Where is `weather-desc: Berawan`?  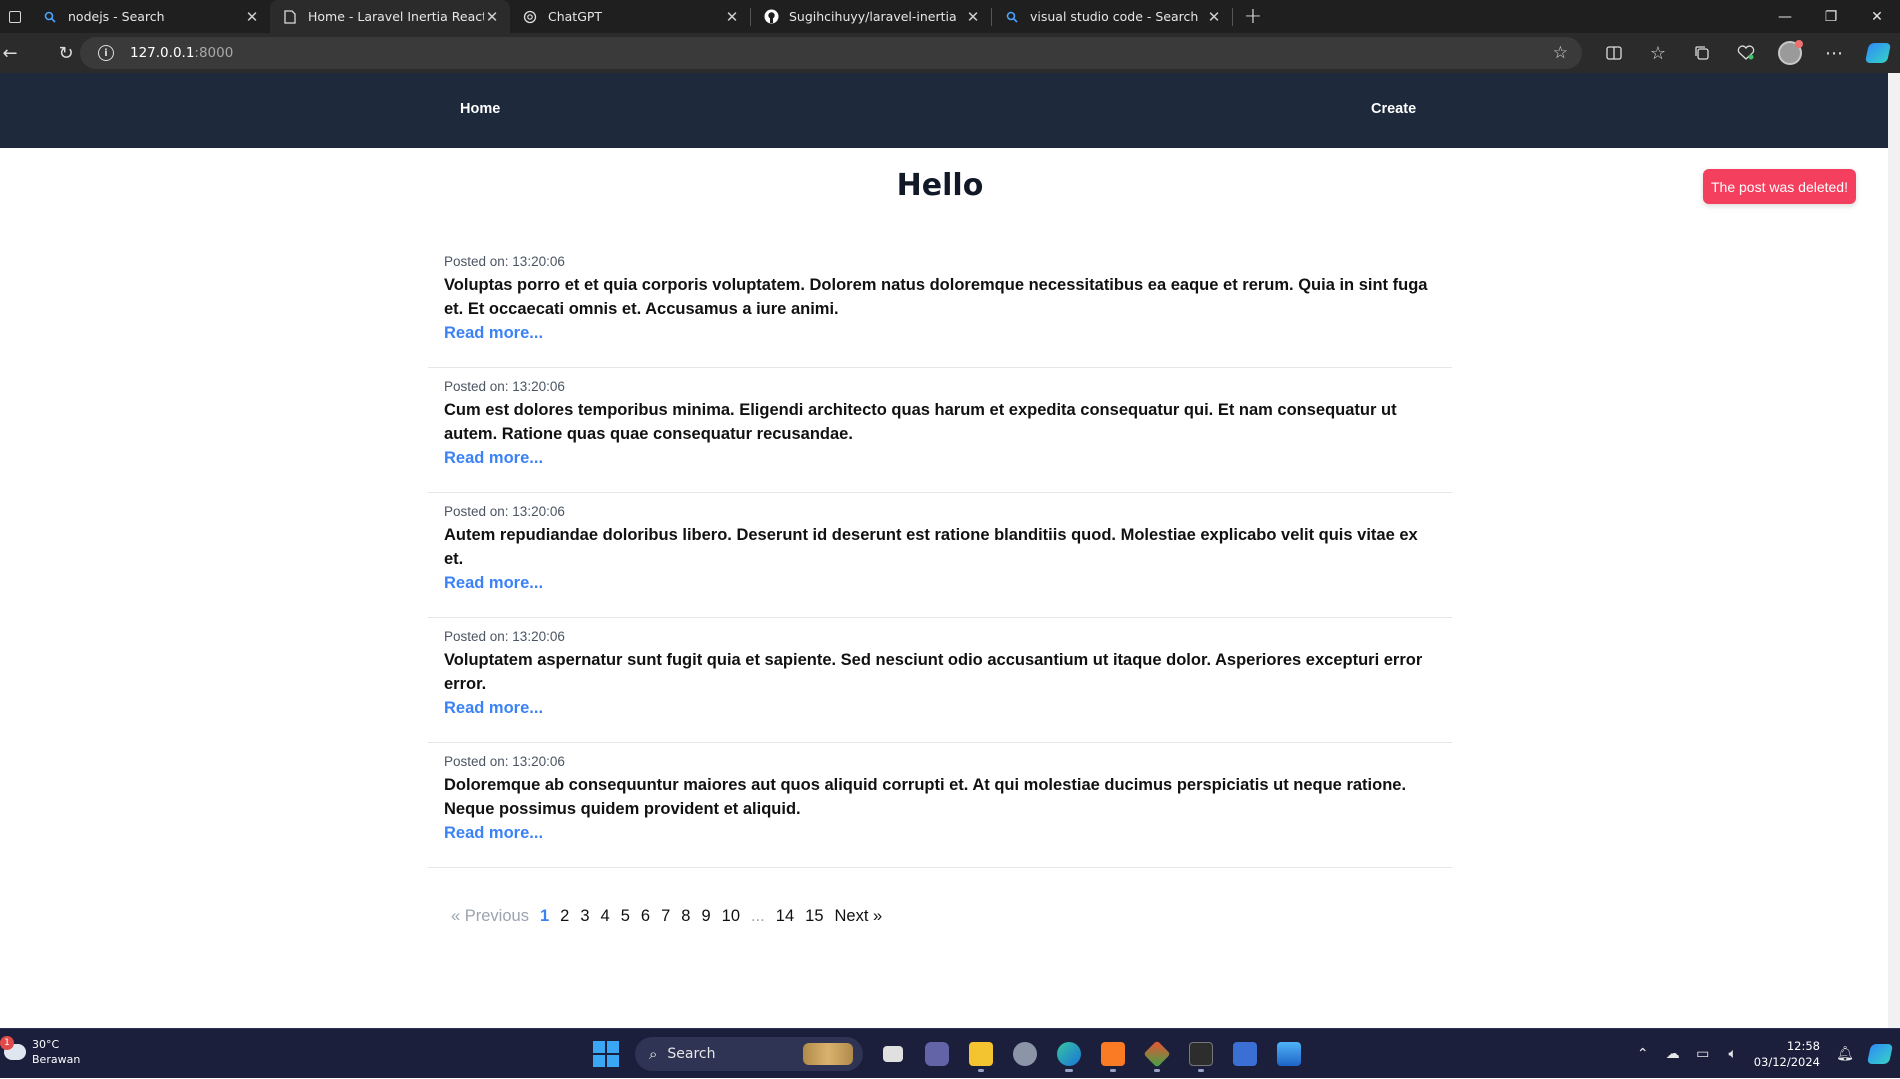
weather-desc: Berawan is located at coordinates (56, 1059).